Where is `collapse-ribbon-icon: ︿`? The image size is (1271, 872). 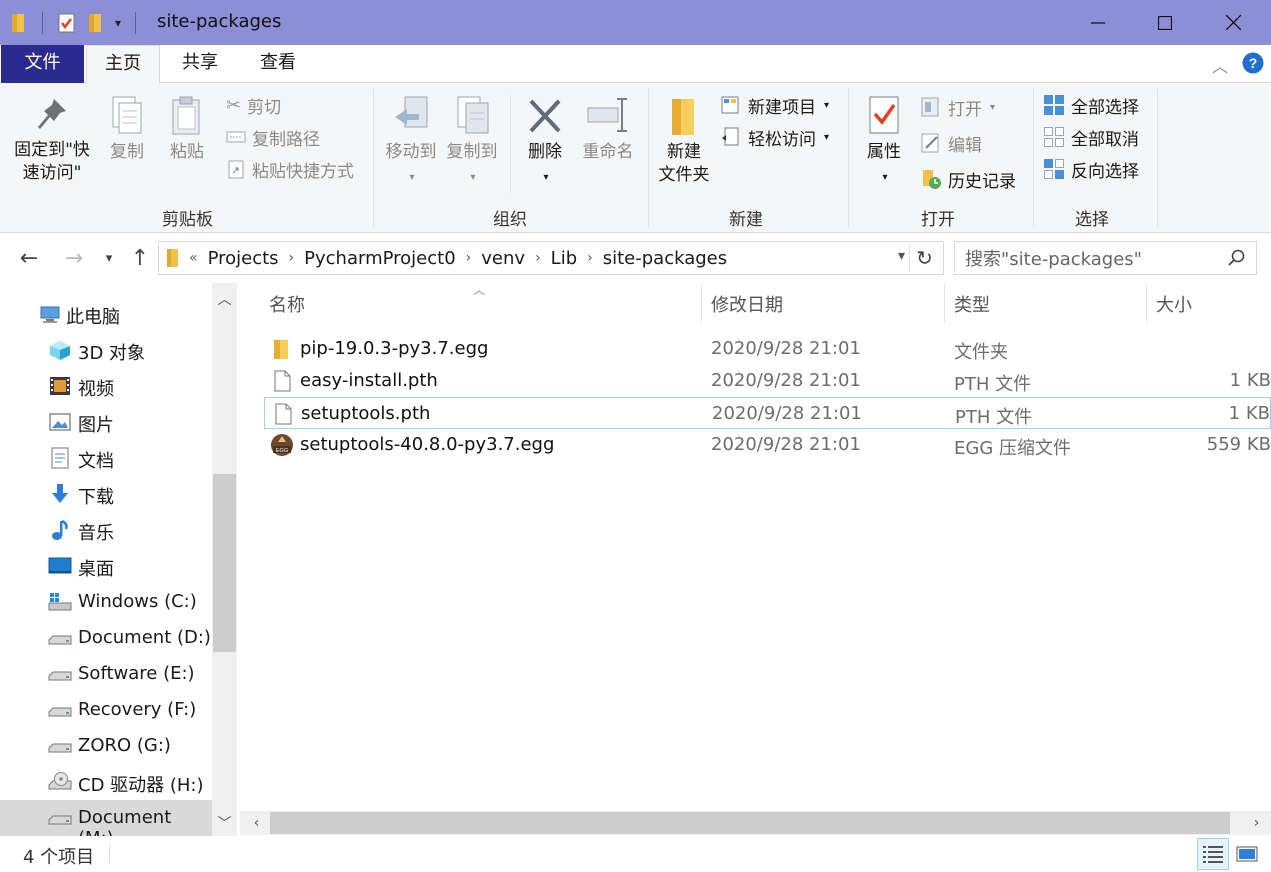
collapse-ribbon-icon: ︿ is located at coordinates (1220, 65).